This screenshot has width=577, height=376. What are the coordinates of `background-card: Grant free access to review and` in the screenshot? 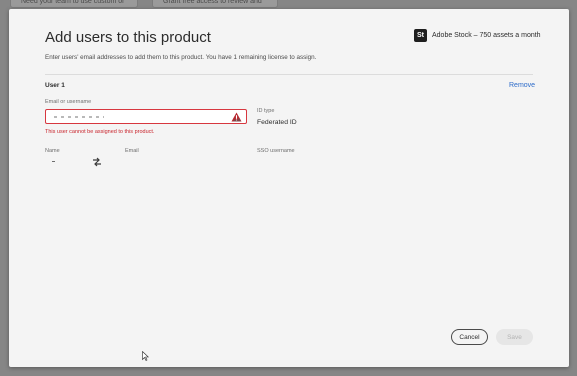 It's located at (215, 4).